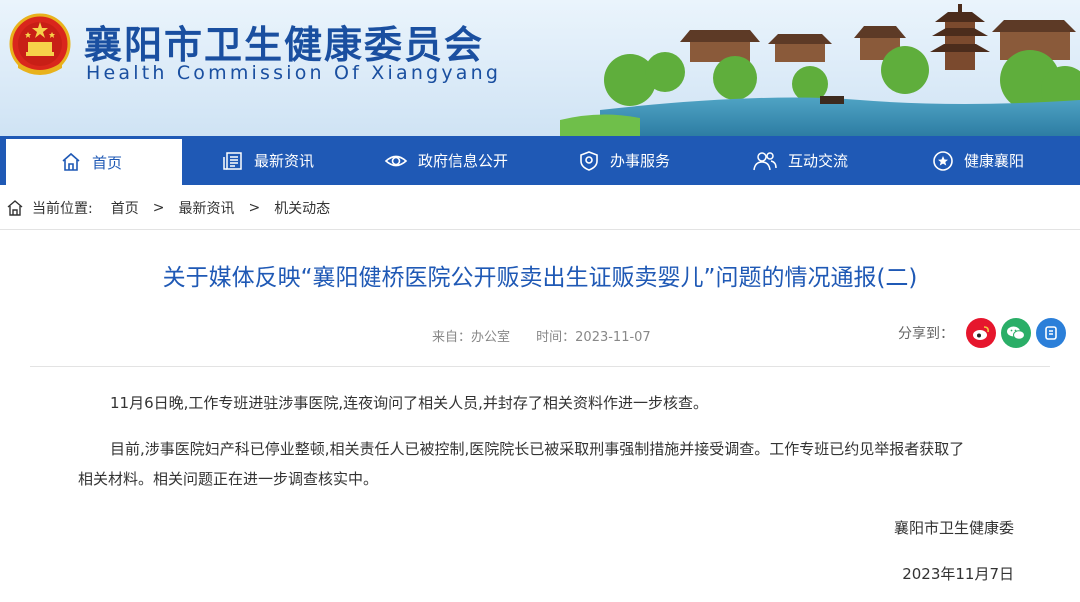 This screenshot has height=602, width=1080. I want to click on breadcrumb: 当前位置: 首页 > 最新资讯 > 机关动态, so click(168, 208).